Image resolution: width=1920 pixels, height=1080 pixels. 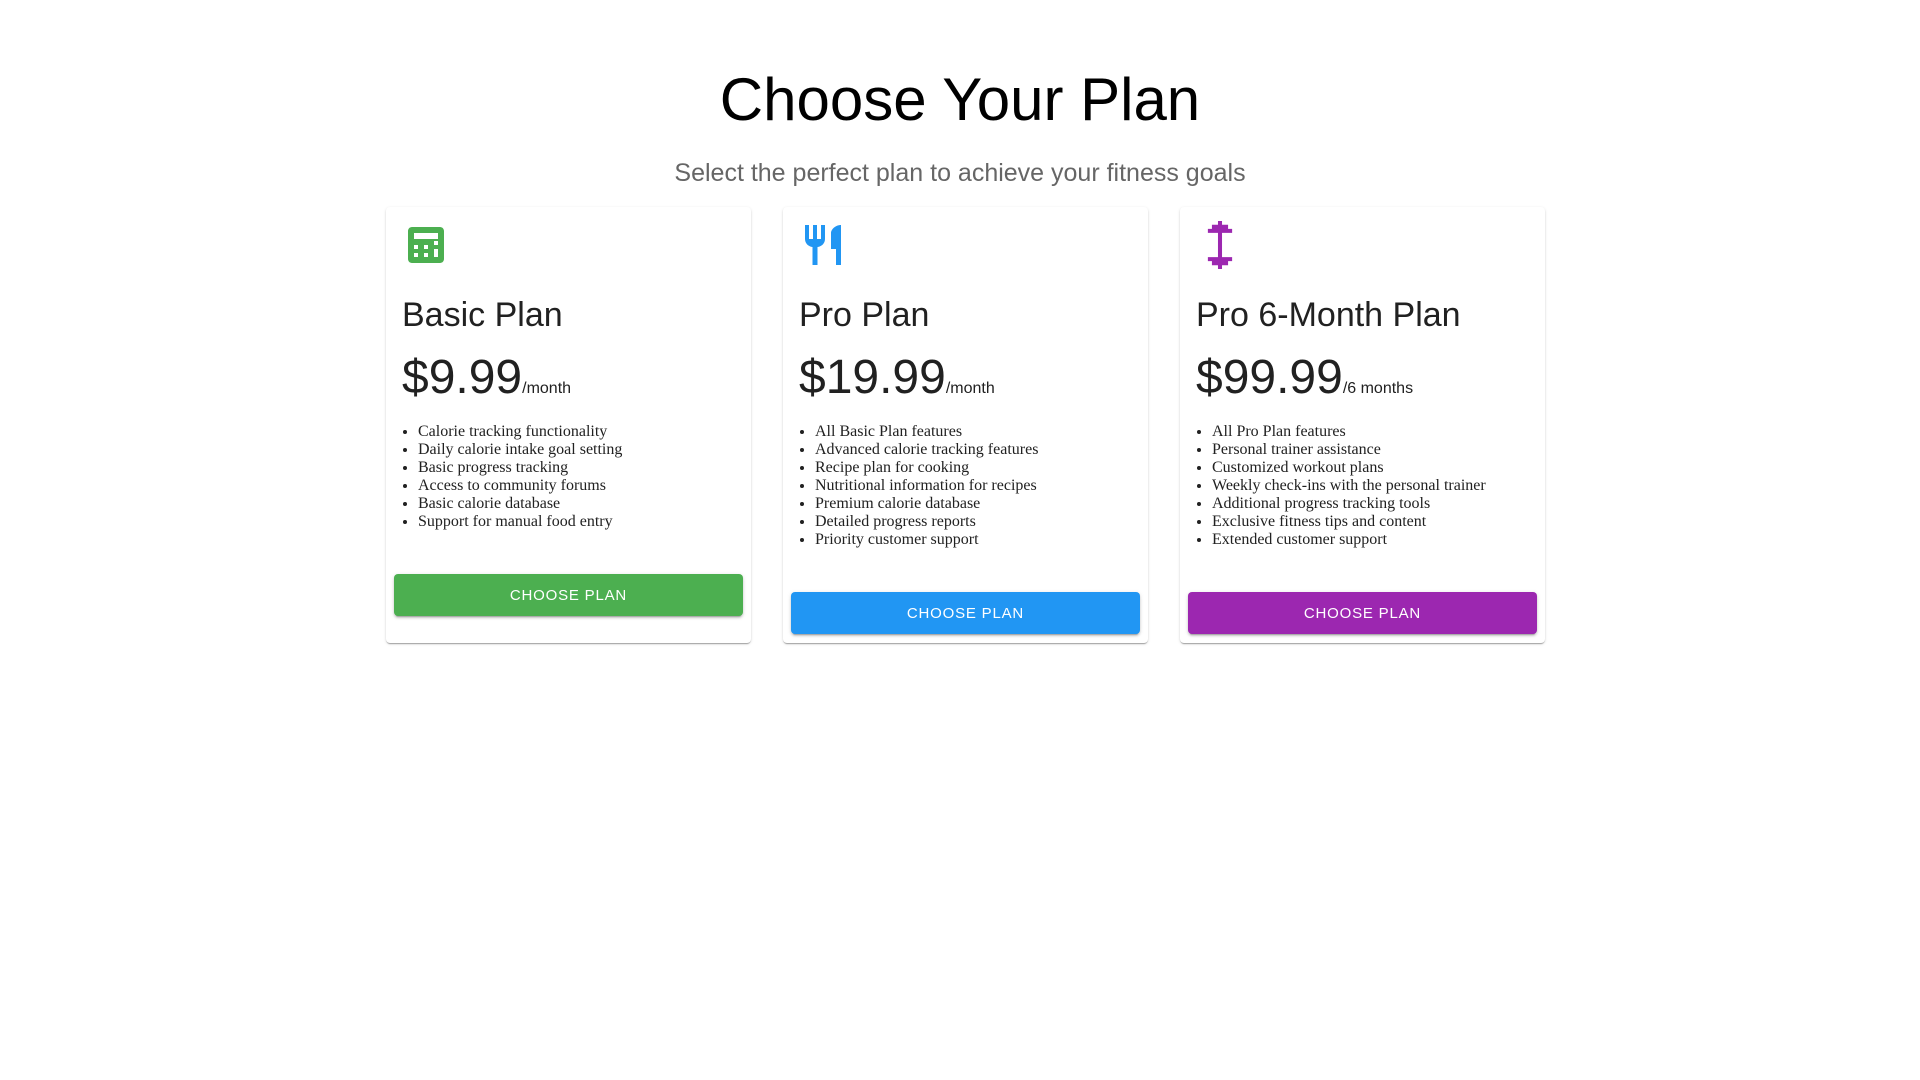 I want to click on feature-item: Recipe plan for cooking, so click(x=985, y=468).